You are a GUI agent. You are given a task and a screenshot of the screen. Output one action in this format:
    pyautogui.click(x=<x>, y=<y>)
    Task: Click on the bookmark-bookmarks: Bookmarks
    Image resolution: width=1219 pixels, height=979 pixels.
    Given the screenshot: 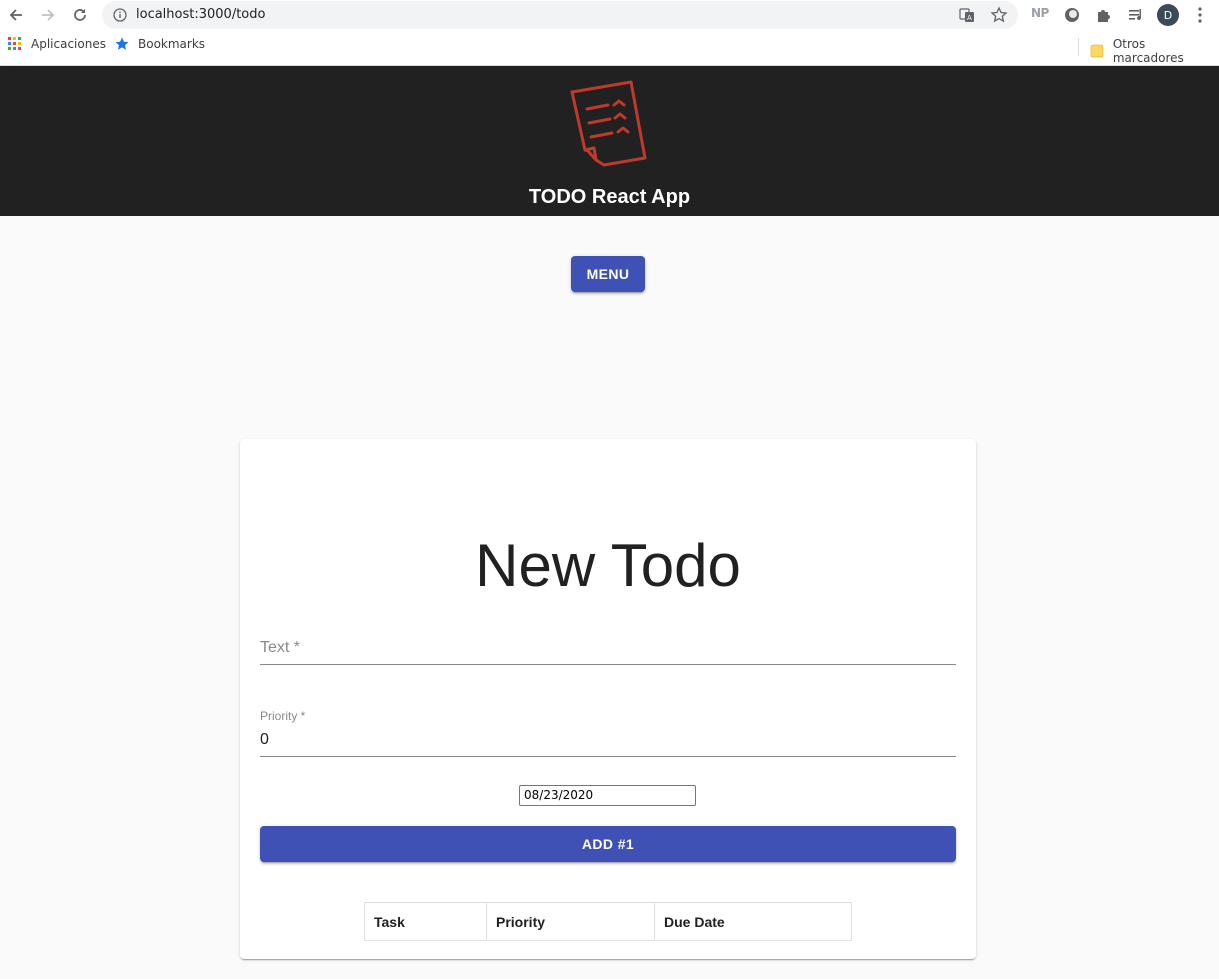 What is the action you would take?
    pyautogui.click(x=160, y=44)
    